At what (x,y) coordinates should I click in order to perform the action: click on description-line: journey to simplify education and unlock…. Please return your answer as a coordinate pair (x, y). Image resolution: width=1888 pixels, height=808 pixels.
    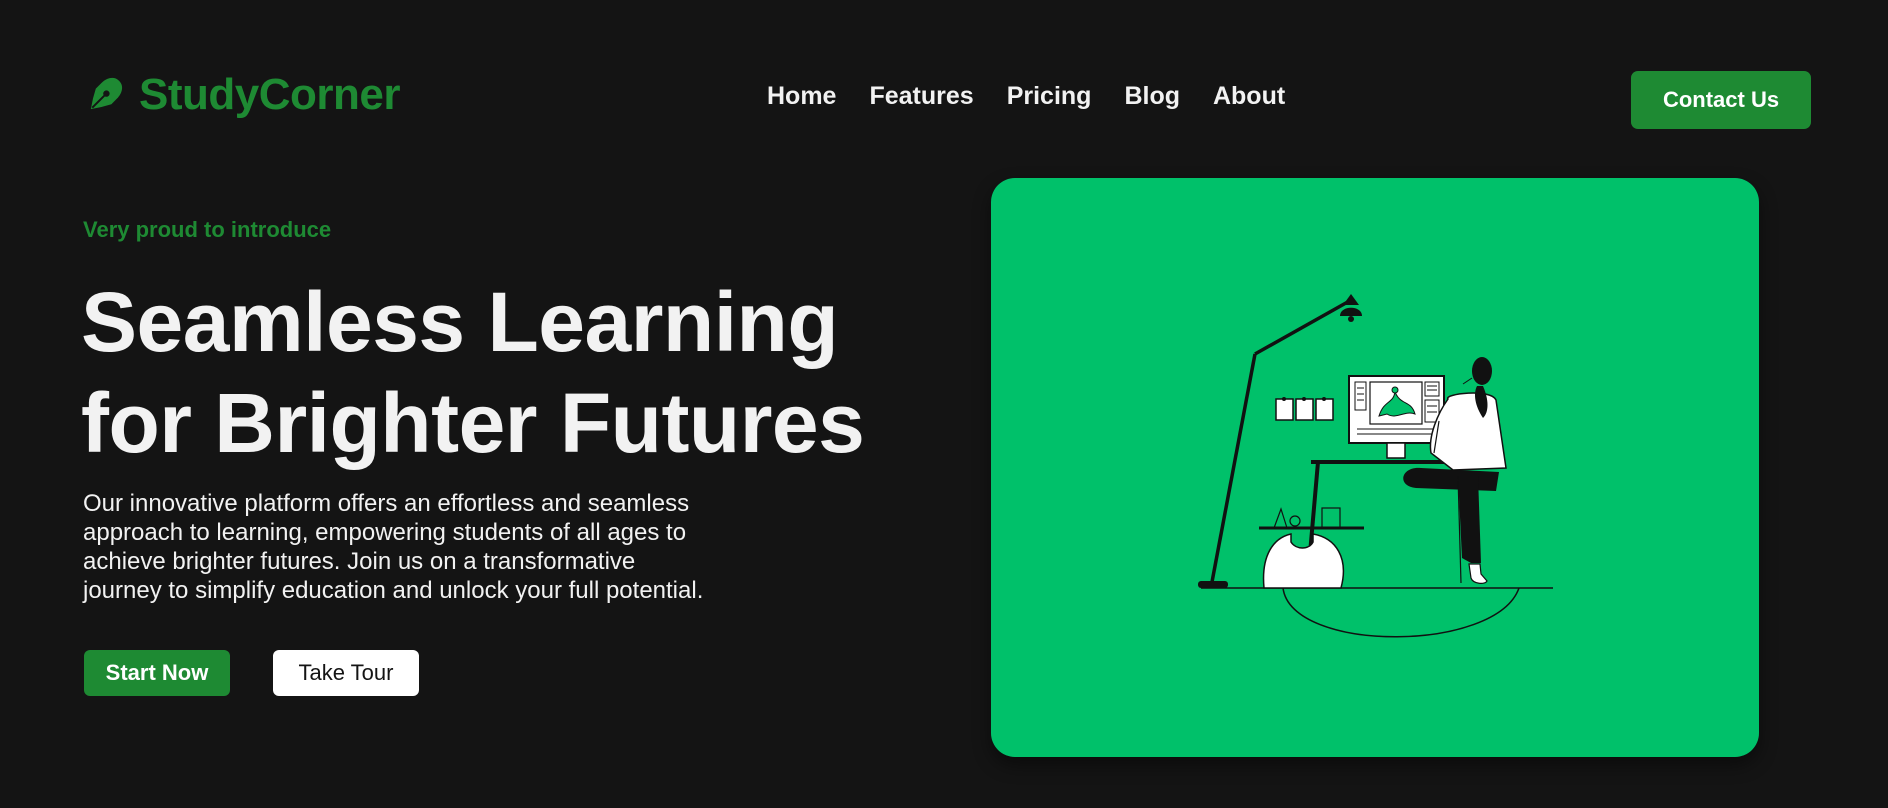
    Looking at the image, I should click on (393, 590).